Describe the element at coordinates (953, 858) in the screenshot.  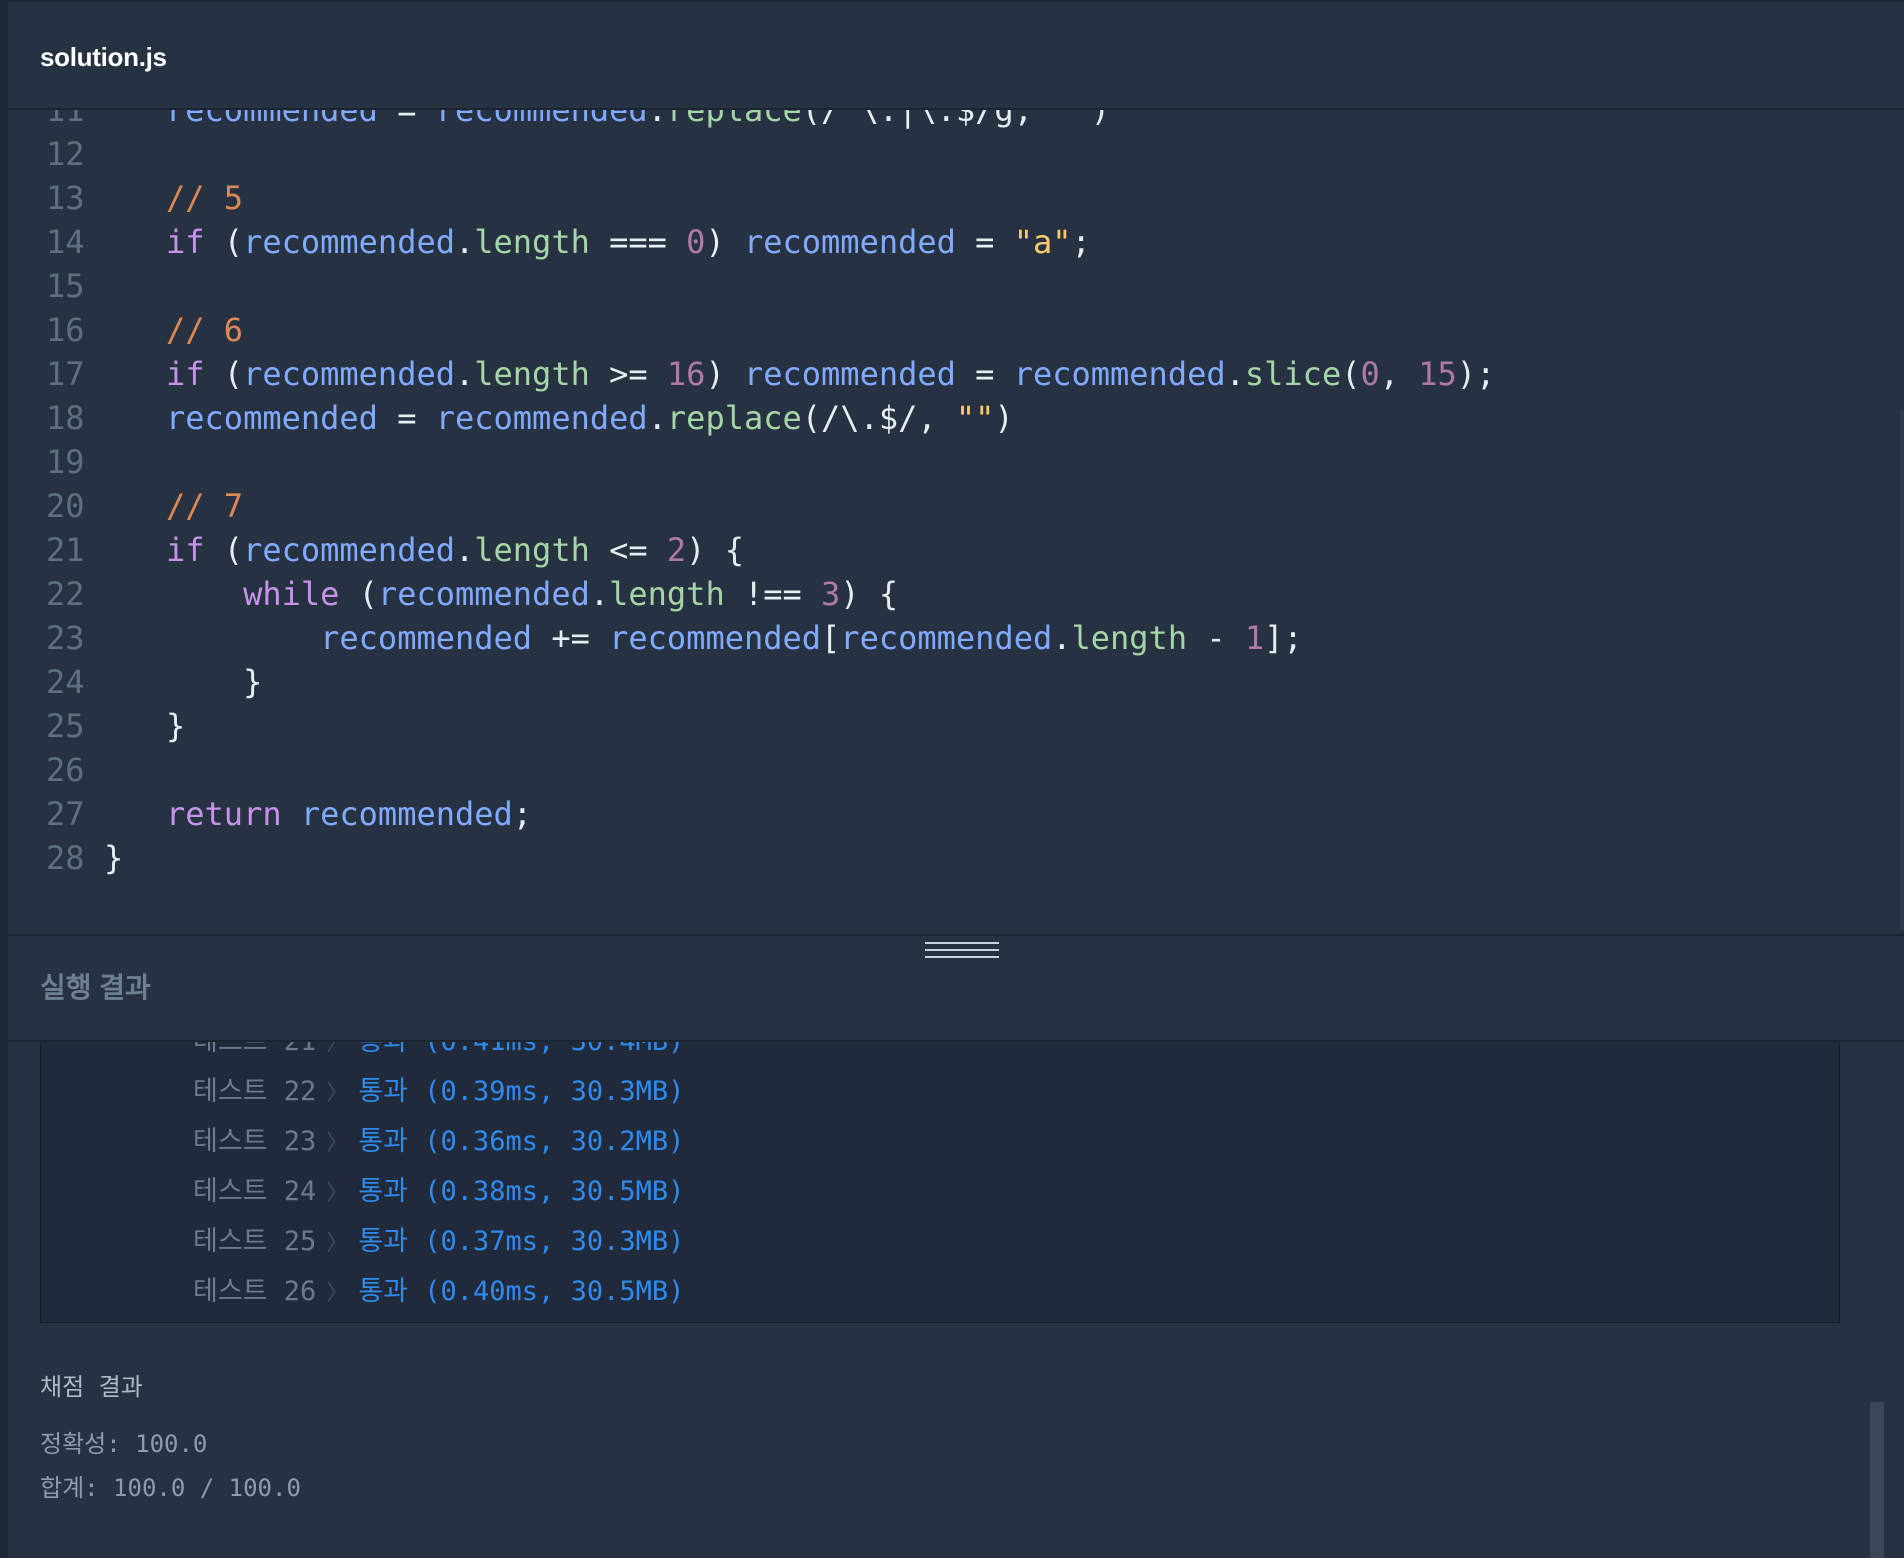
I see `code-line: 28}` at that location.